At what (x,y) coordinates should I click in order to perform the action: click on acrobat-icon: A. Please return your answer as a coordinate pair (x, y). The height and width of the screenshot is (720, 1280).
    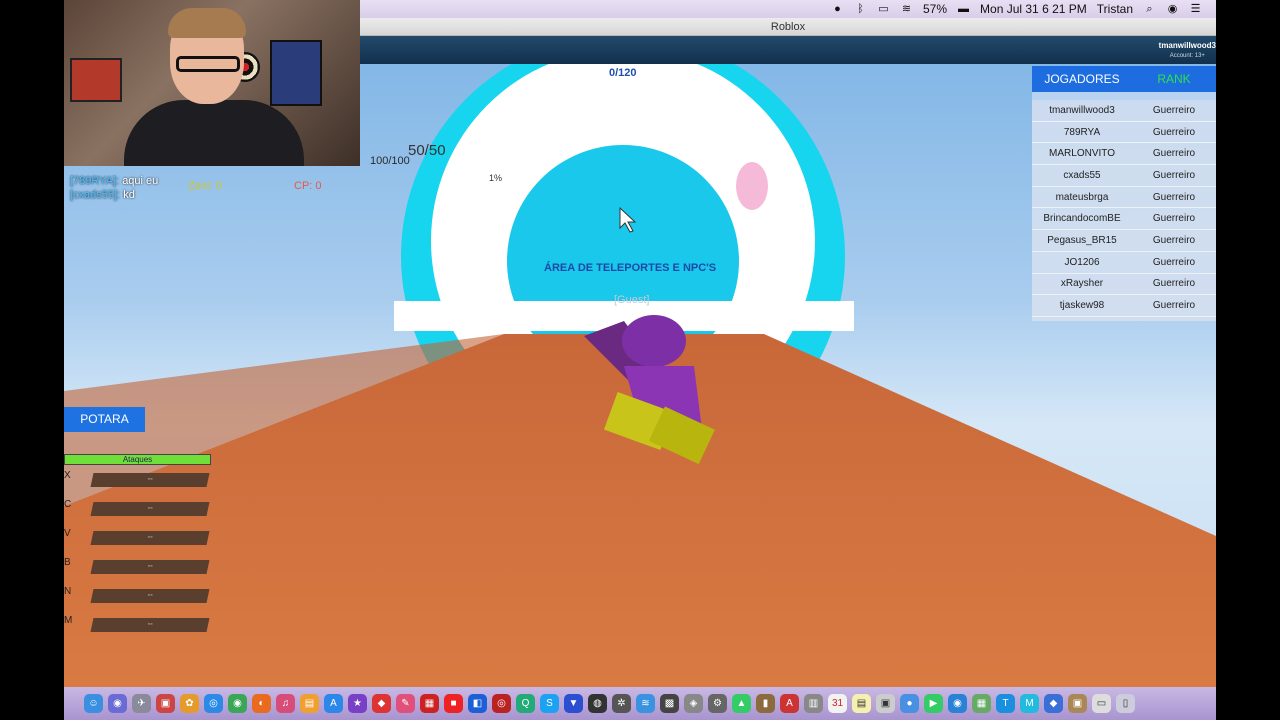
    Looking at the image, I should click on (789, 703).